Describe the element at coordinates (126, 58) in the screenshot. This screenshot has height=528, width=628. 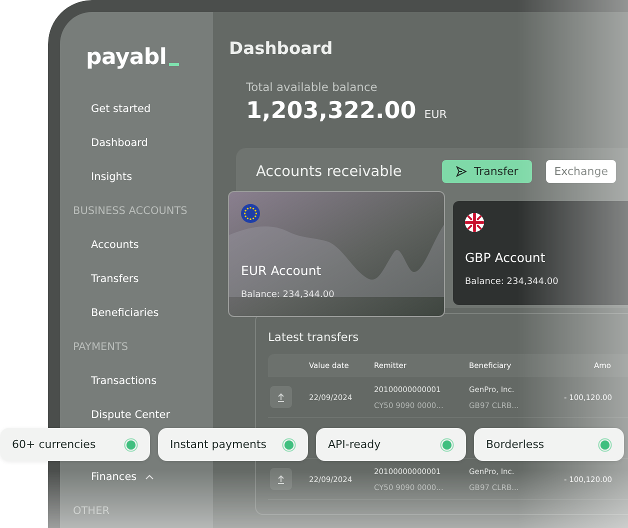
I see `logo-wordmark: payabl` at that location.